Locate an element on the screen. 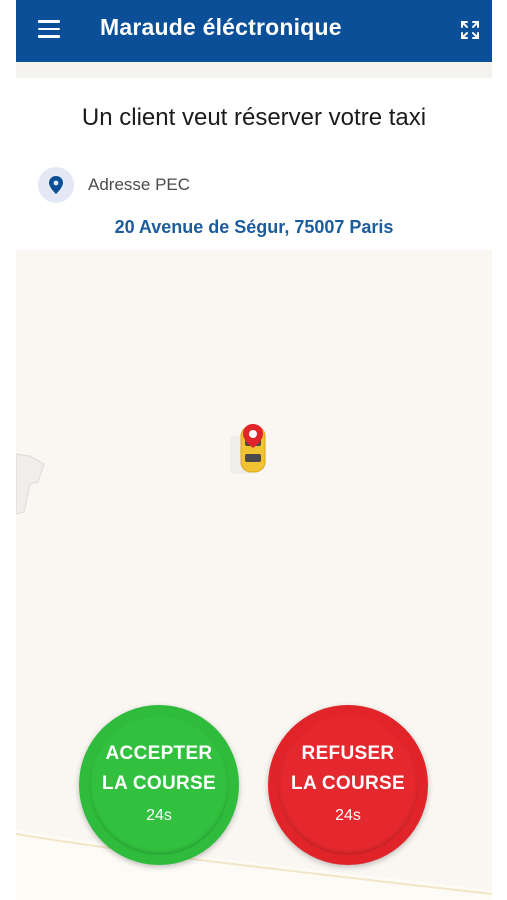 The width and height of the screenshot is (507, 900). app-bar-divider is located at coordinates (254, 70).